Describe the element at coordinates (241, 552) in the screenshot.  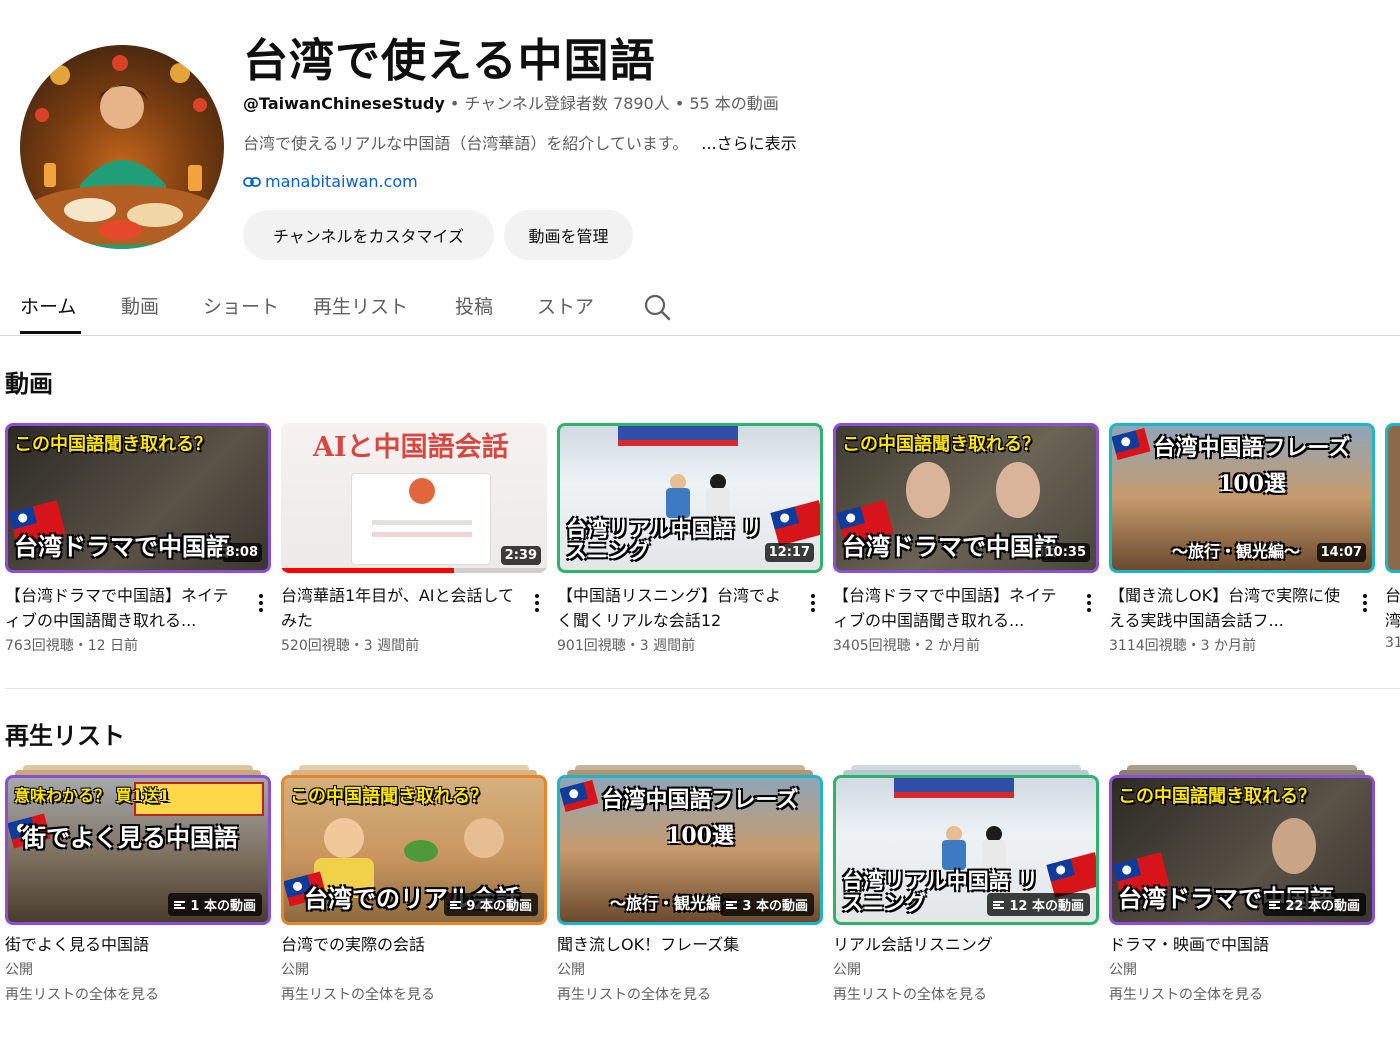
I see `video-duration: 8:08` at that location.